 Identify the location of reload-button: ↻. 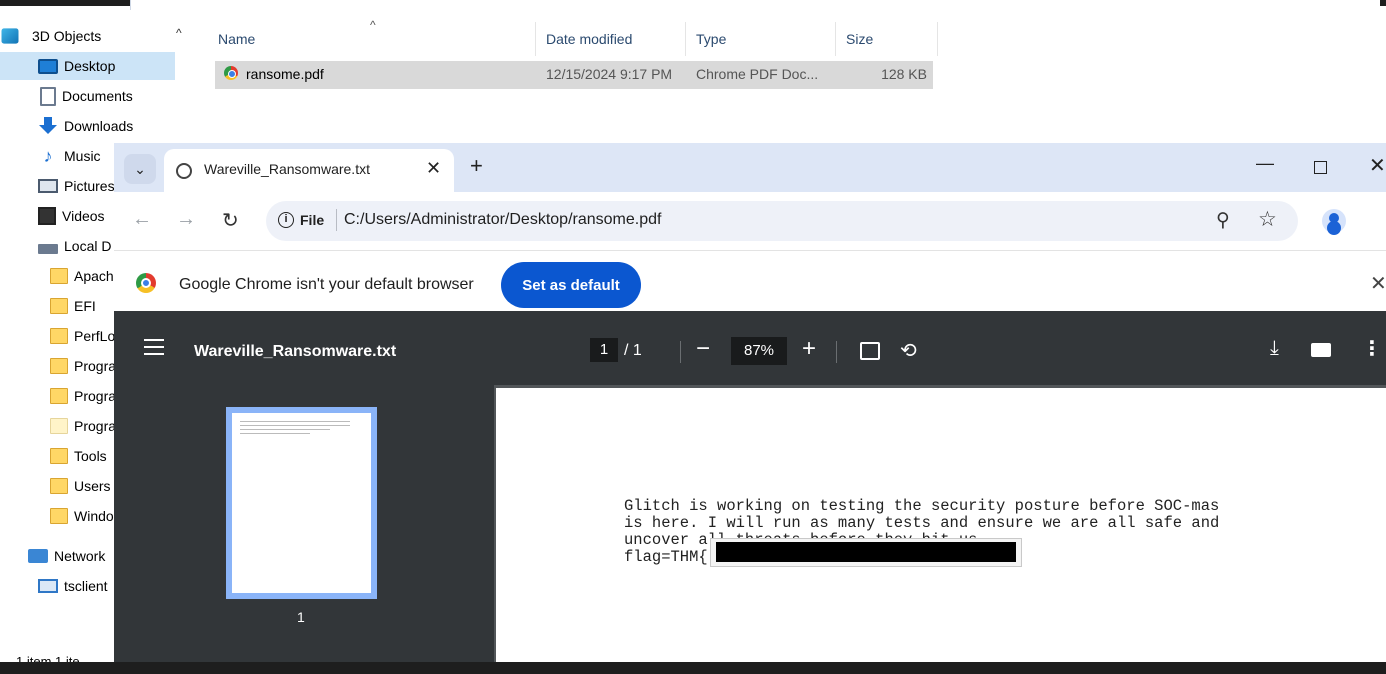
(230, 220).